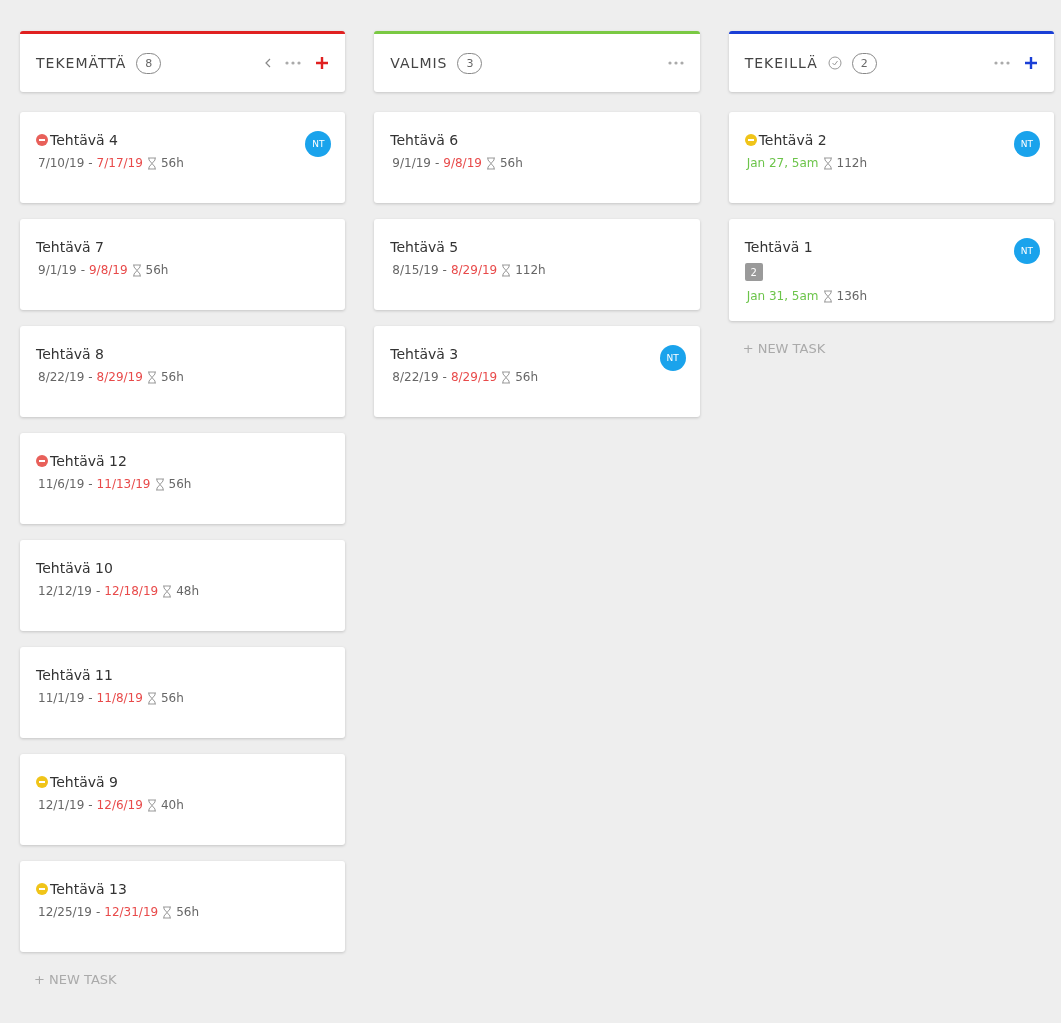 The image size is (1061, 1023). What do you see at coordinates (891, 157) in the screenshot?
I see `task-card: Tehtävä 2 Jan 27, 5am 112h NT` at bounding box center [891, 157].